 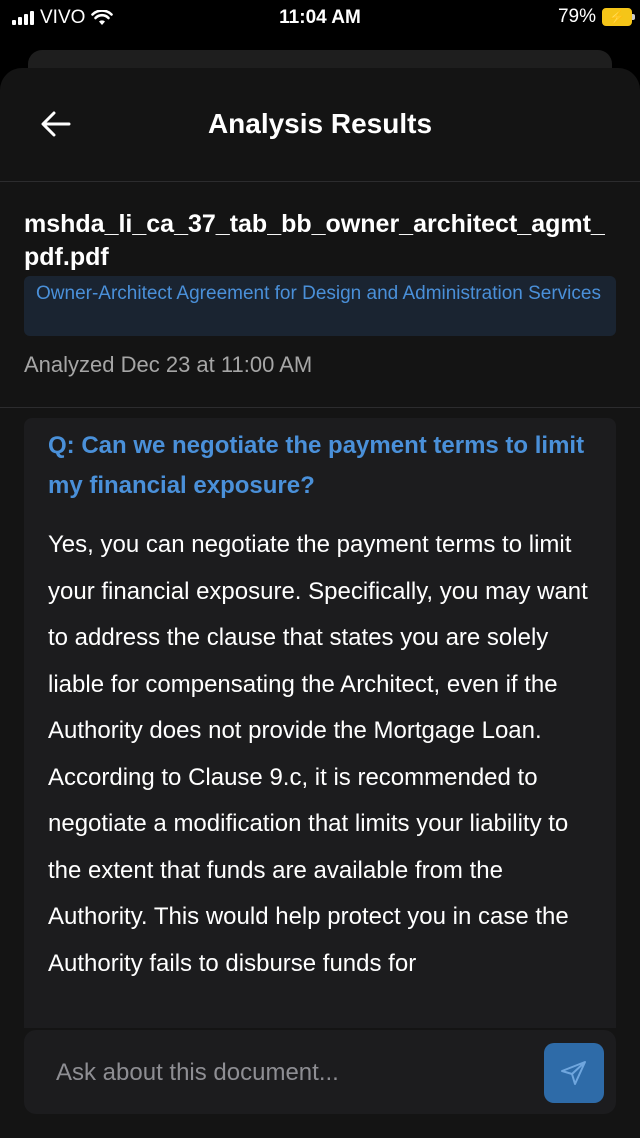 I want to click on page-title: Analysis Results, so click(x=320, y=123).